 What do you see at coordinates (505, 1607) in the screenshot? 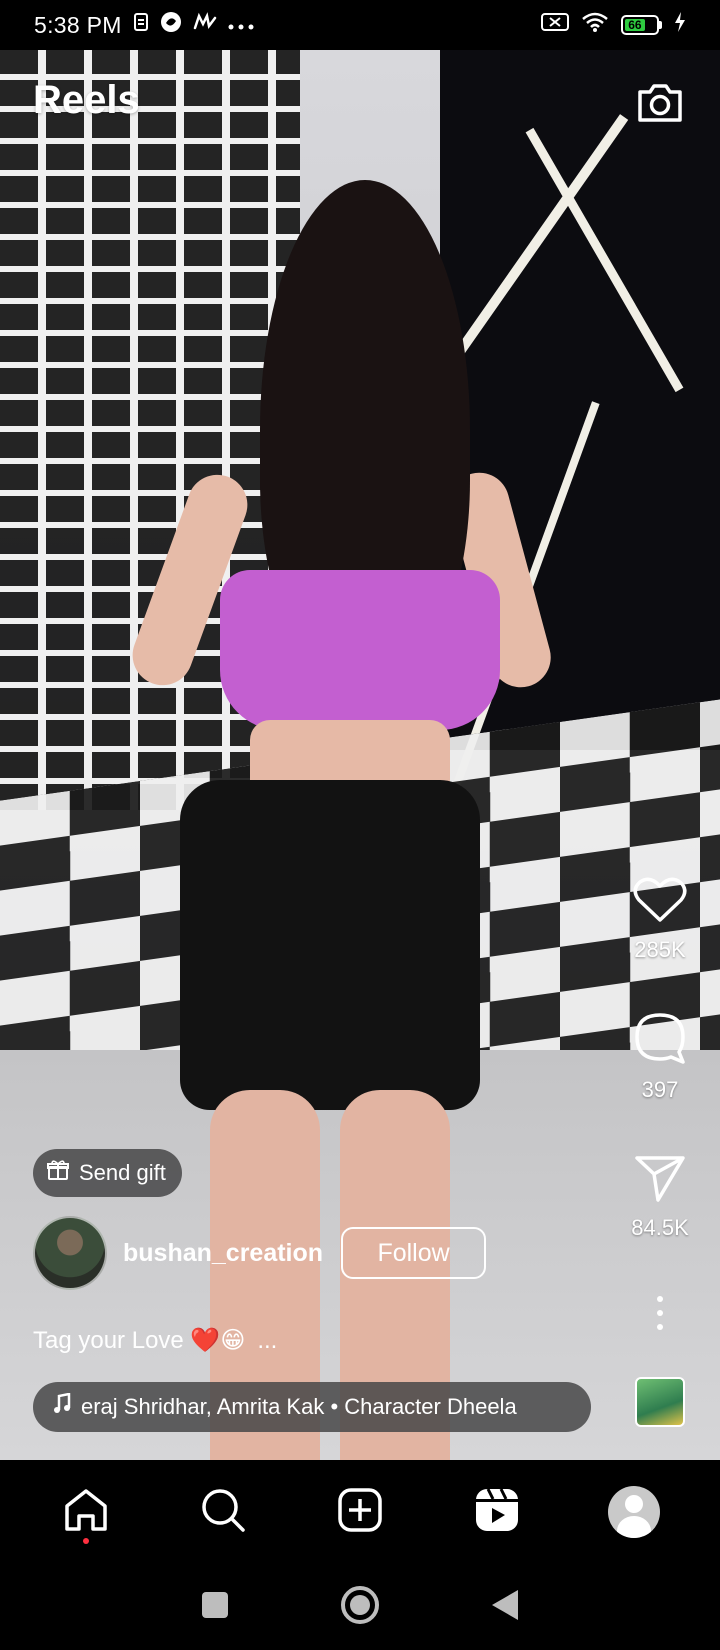
I see `back-button` at bounding box center [505, 1607].